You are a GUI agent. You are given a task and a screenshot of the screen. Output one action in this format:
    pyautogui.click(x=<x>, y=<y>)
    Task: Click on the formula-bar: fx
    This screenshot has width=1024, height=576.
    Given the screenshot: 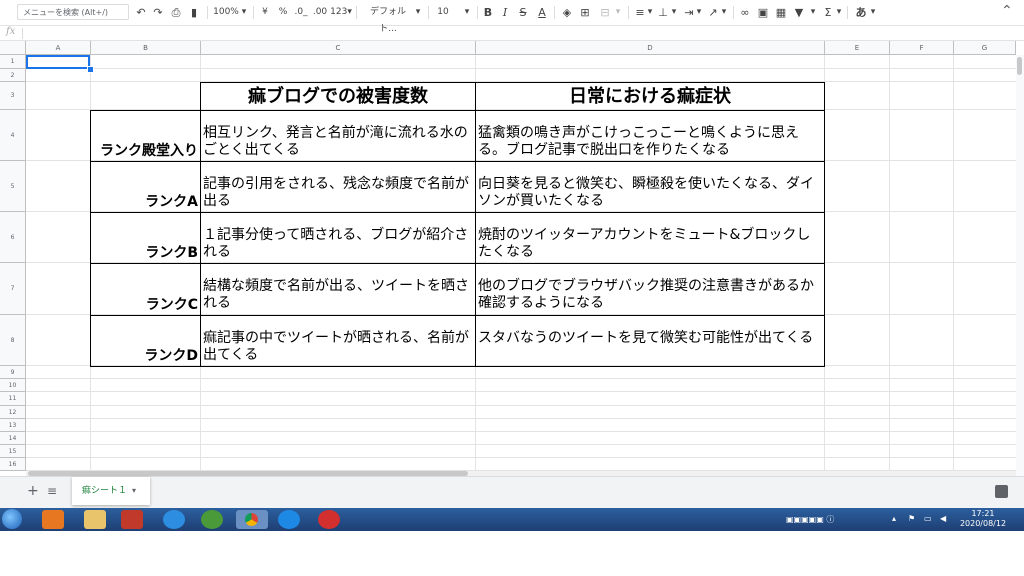 What is the action you would take?
    pyautogui.click(x=512, y=33)
    